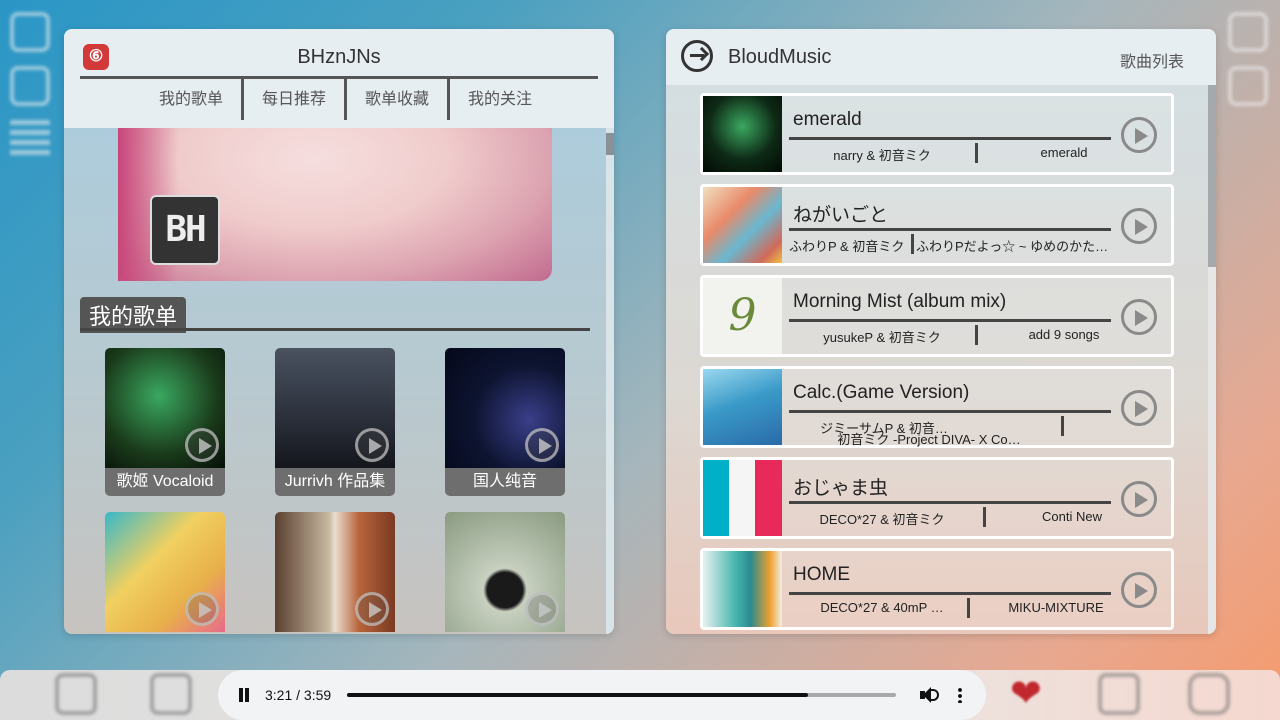 The height and width of the screenshot is (720, 1280). Describe the element at coordinates (937, 498) in the screenshot. I see `song-item: おじゃま虫 DECO*27 & 初音ミク Conti New` at that location.